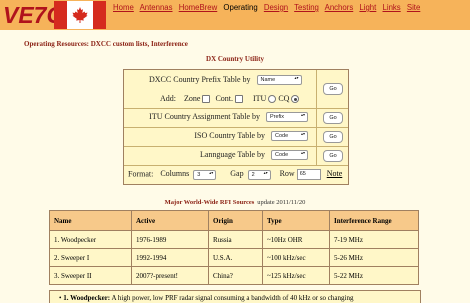 This screenshot has height=303, width=470. I want to click on cell-type: ~10Hz OHR, so click(296, 239).